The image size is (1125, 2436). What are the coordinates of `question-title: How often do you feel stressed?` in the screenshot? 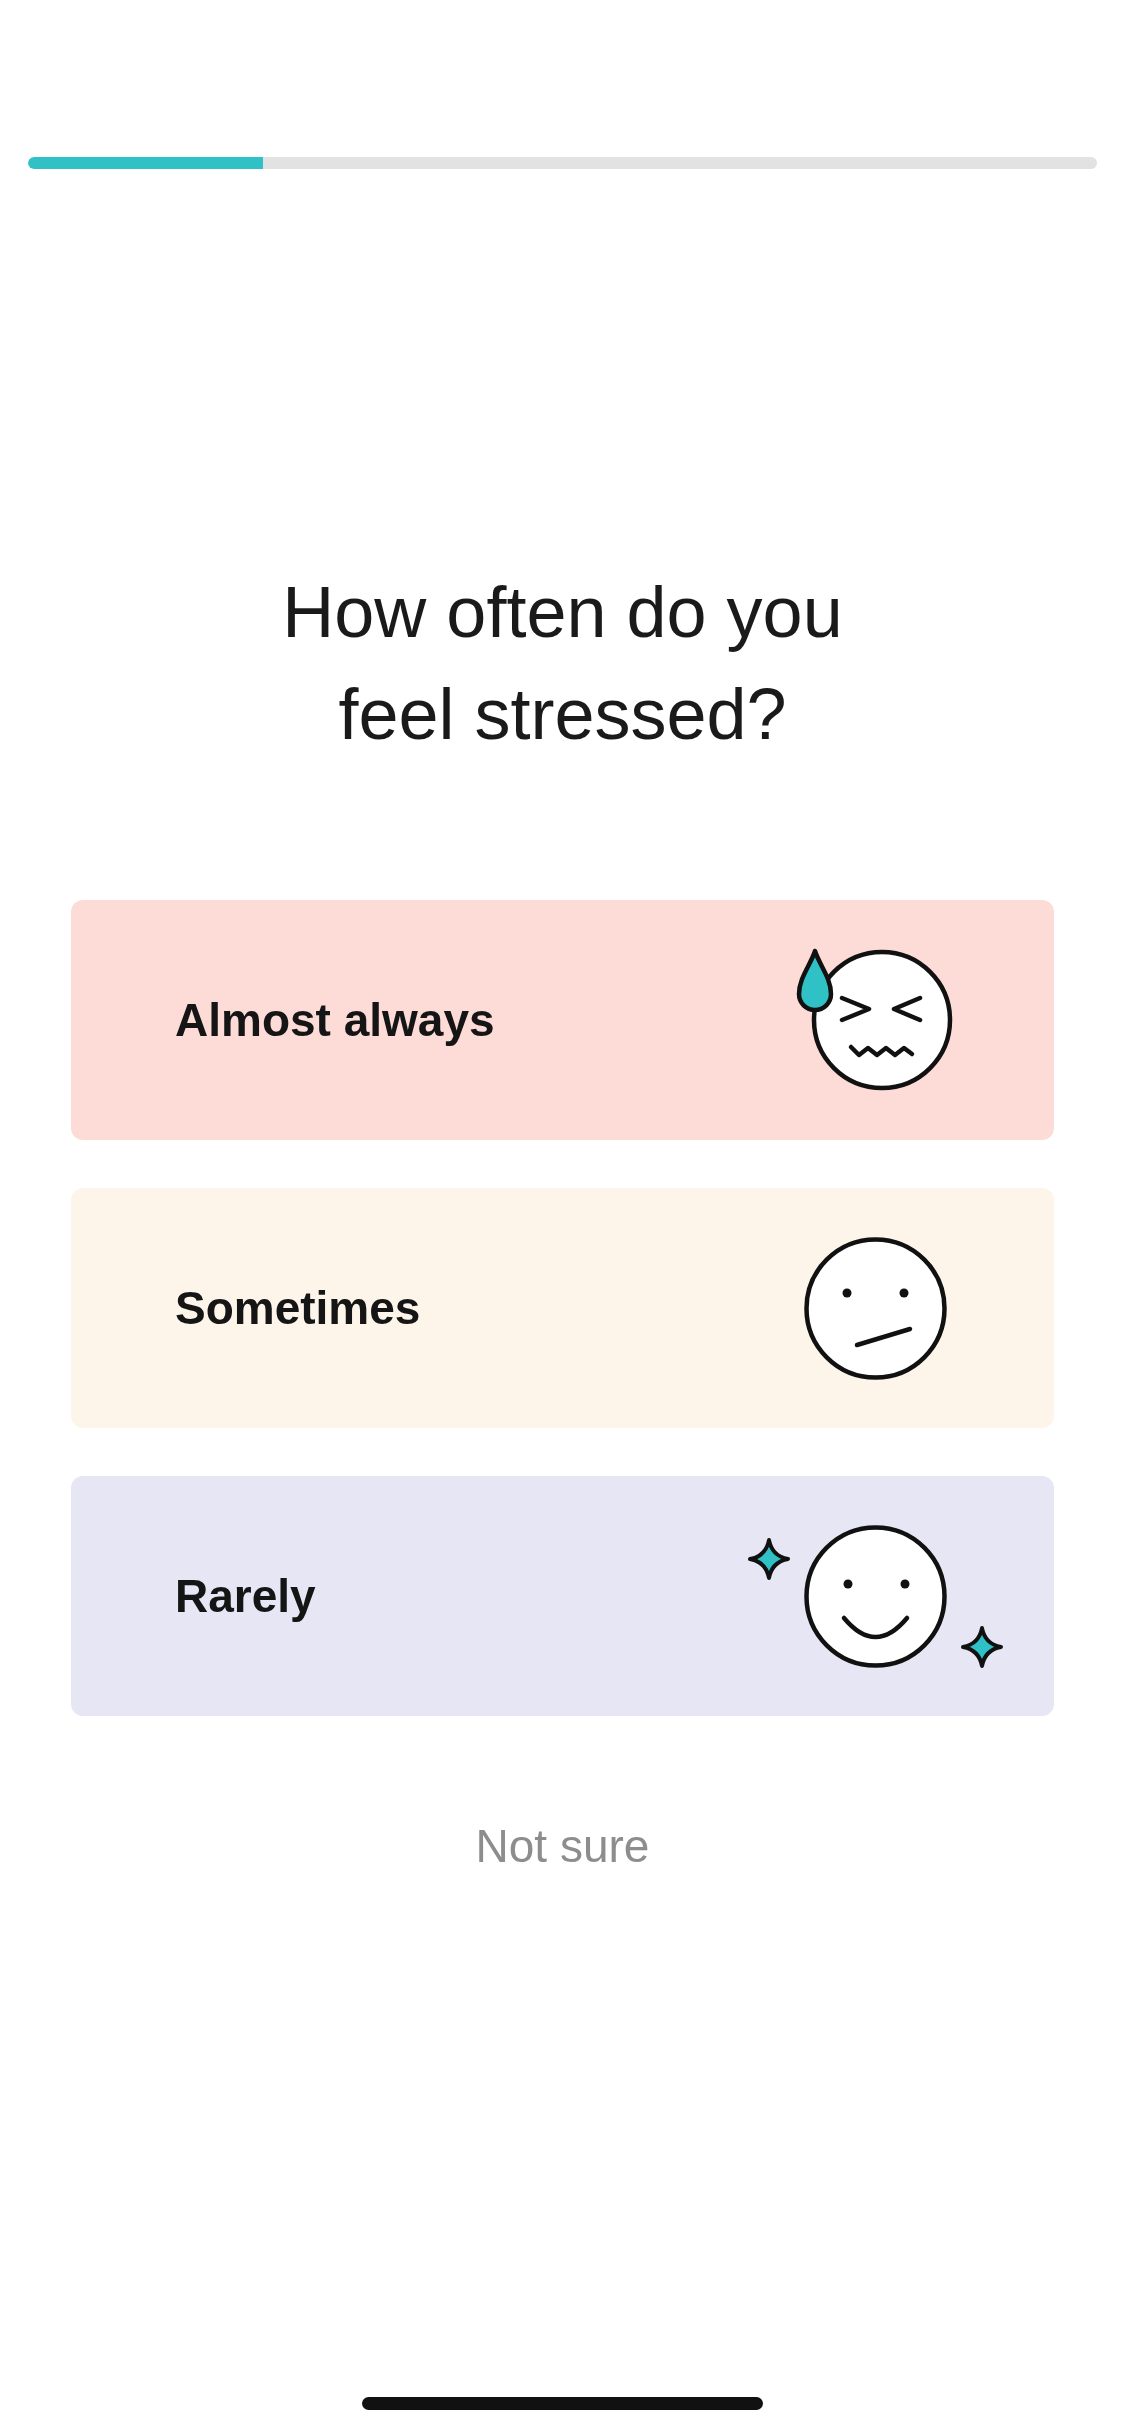 It's located at (562, 663).